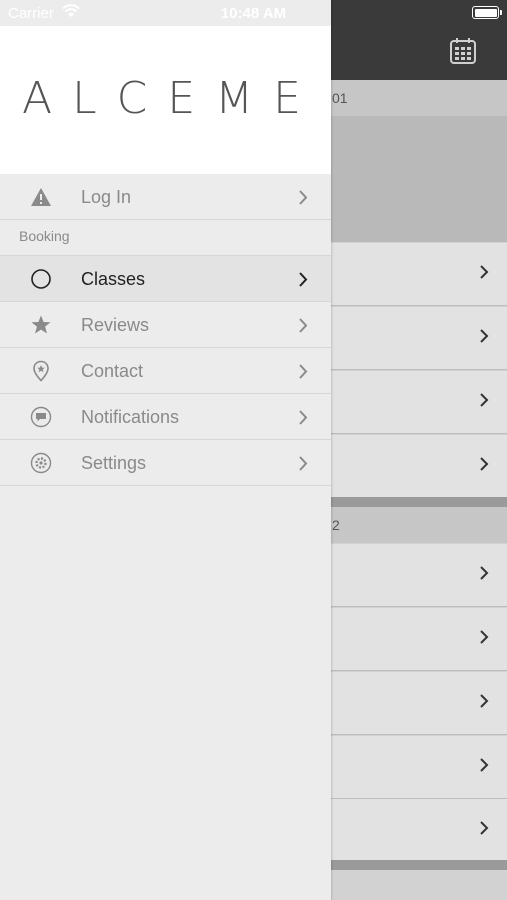 The width and height of the screenshot is (507, 900). I want to click on star-icon, so click(41, 324).